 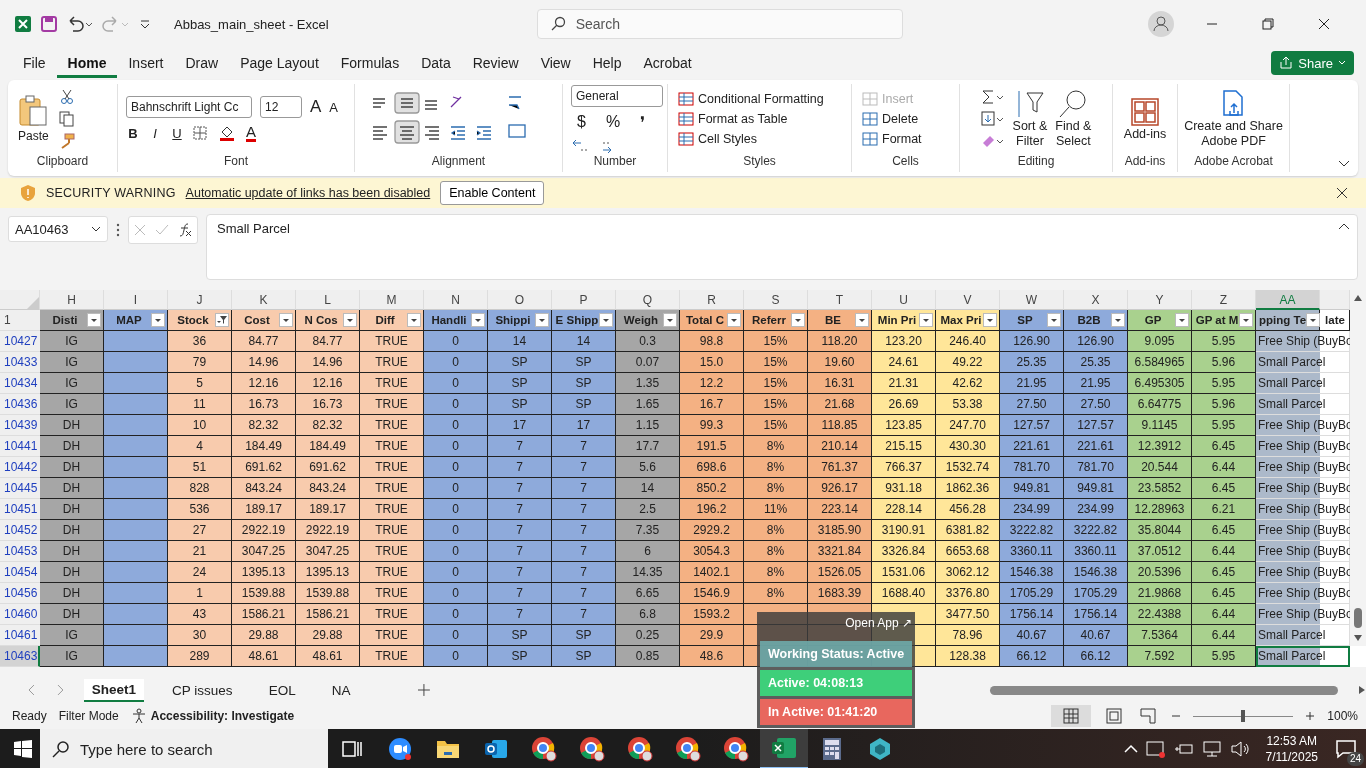 What do you see at coordinates (138, 716) in the screenshot?
I see `accessibility-icon` at bounding box center [138, 716].